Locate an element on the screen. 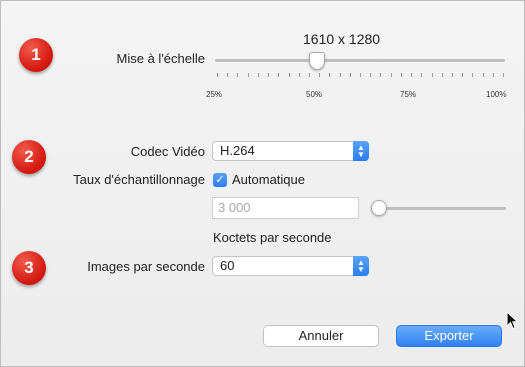 The width and height of the screenshot is (525, 367). scale-slider-thumb is located at coordinates (317, 61).